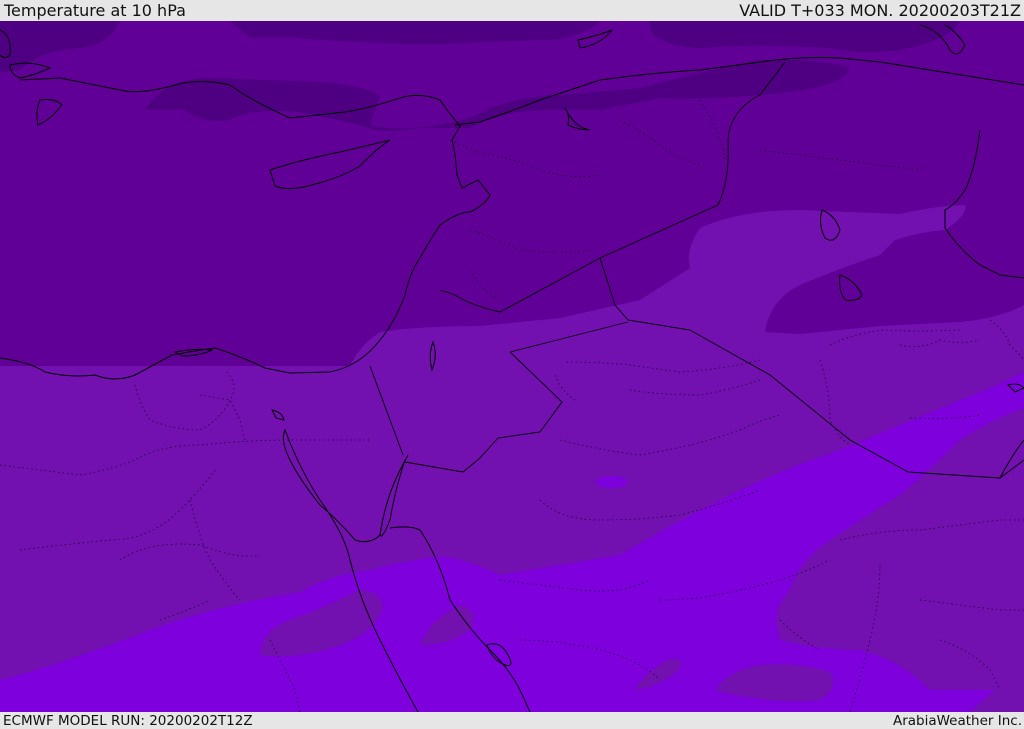  I want to click on model-run-label: ECMWF MODEL RUN: 20200202T12Z, so click(128, 720).